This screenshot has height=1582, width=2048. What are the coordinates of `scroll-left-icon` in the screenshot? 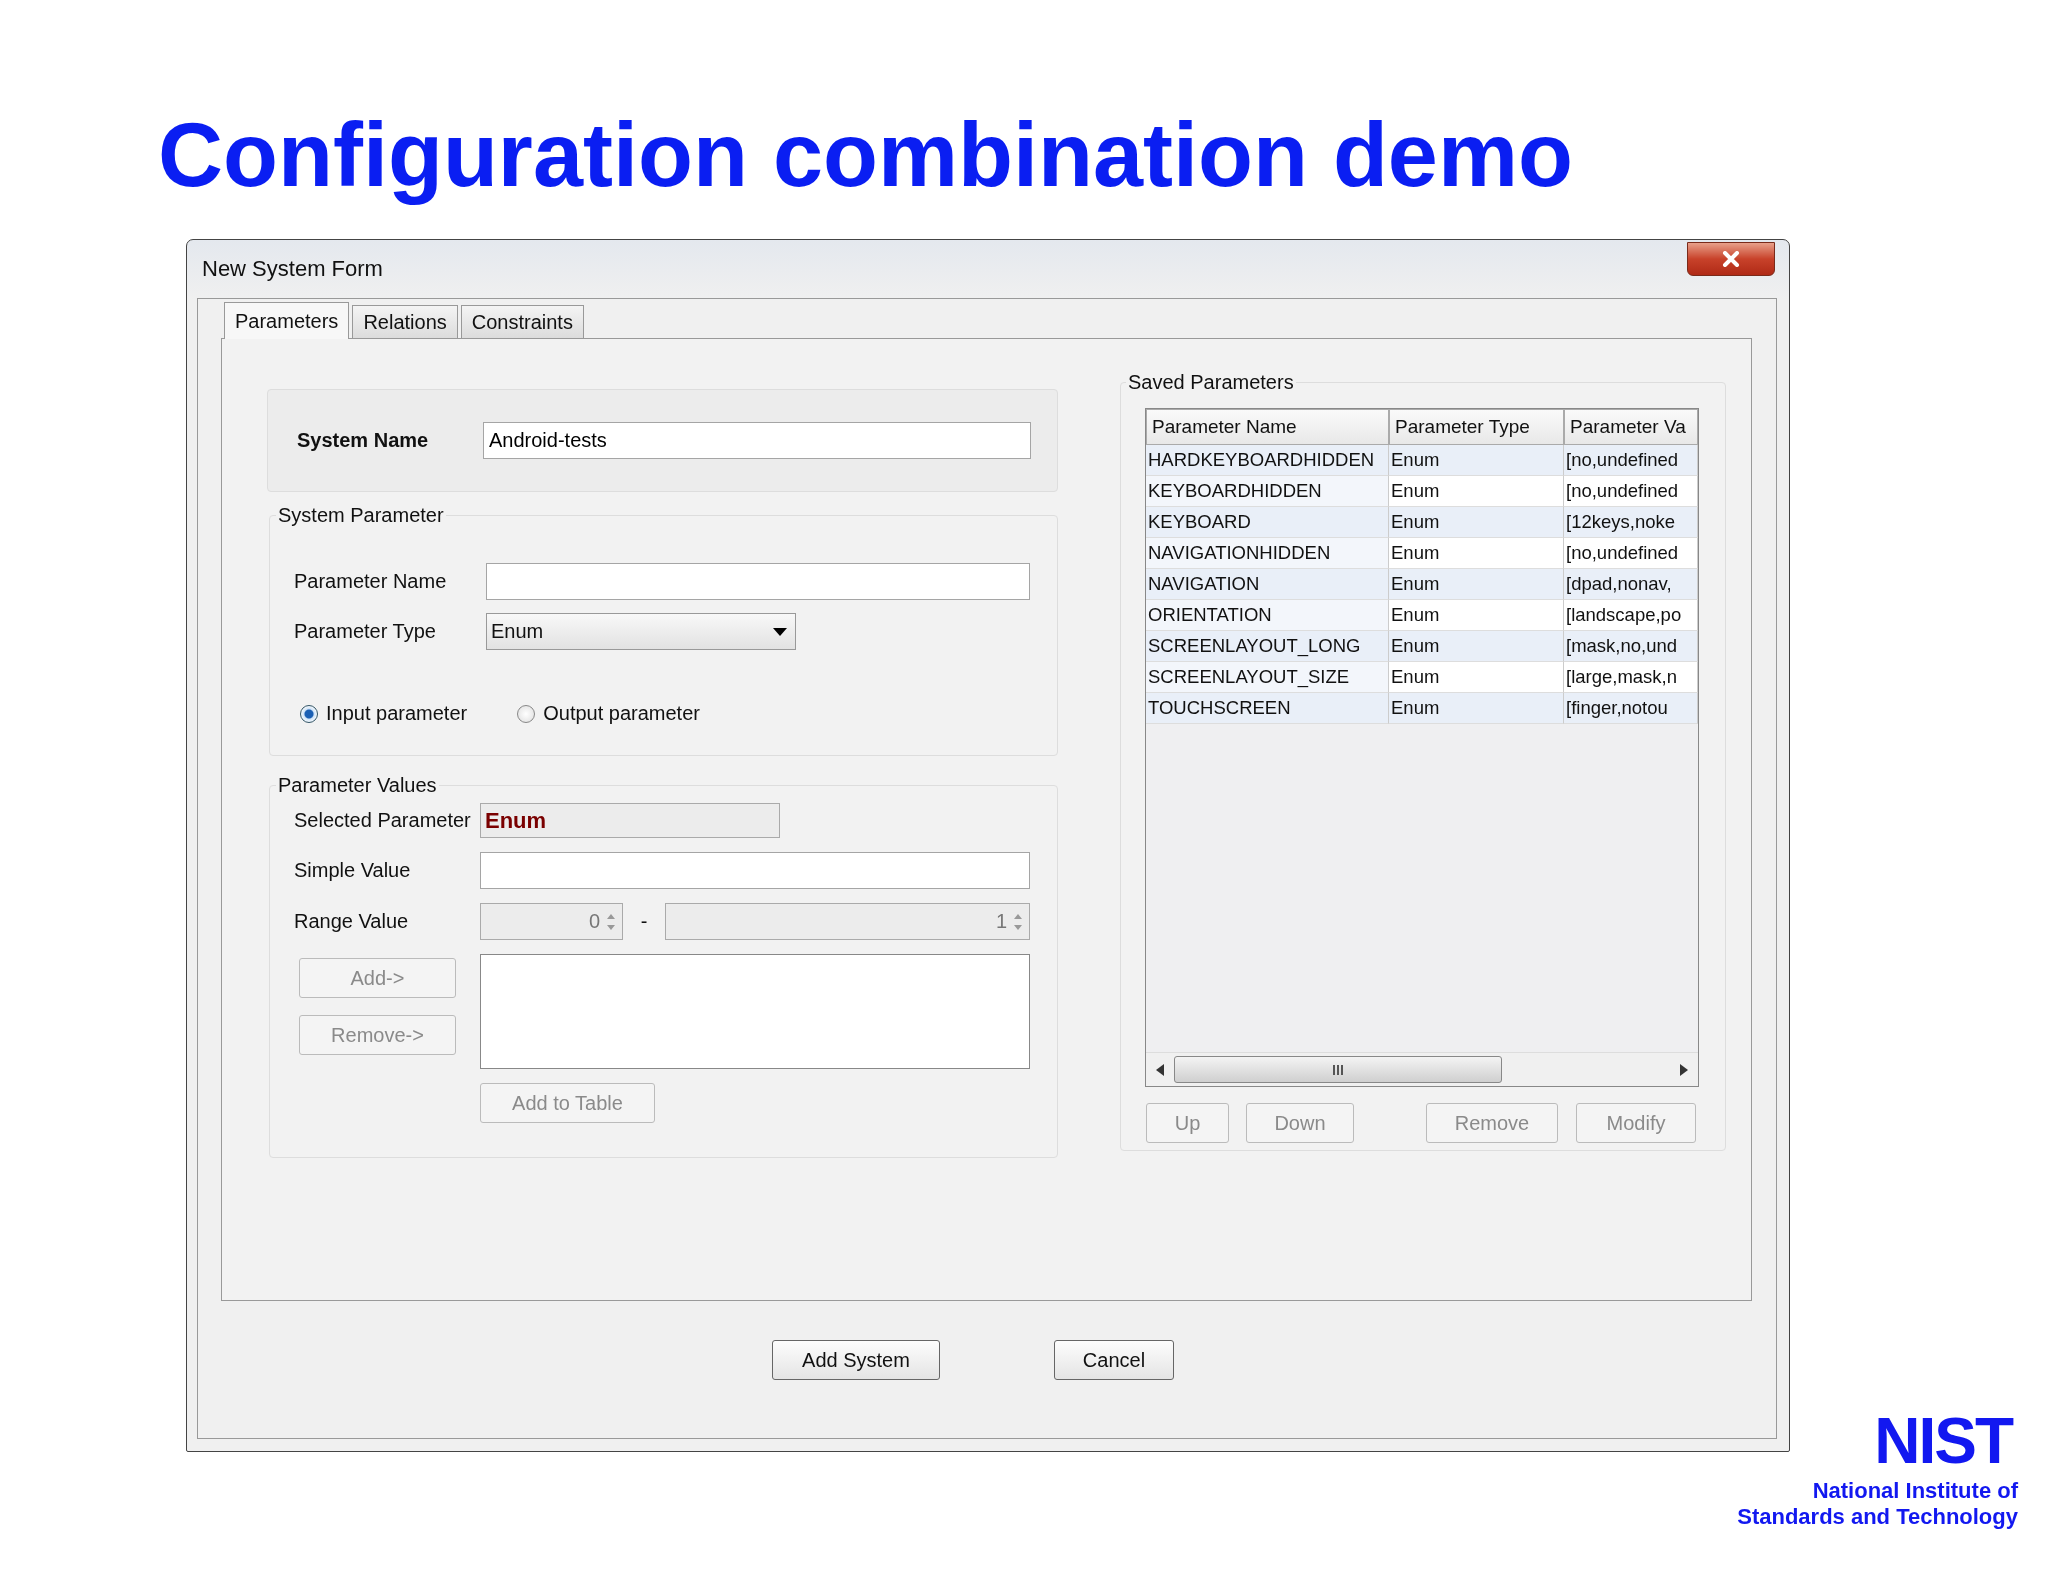 It's located at (1160, 1069).